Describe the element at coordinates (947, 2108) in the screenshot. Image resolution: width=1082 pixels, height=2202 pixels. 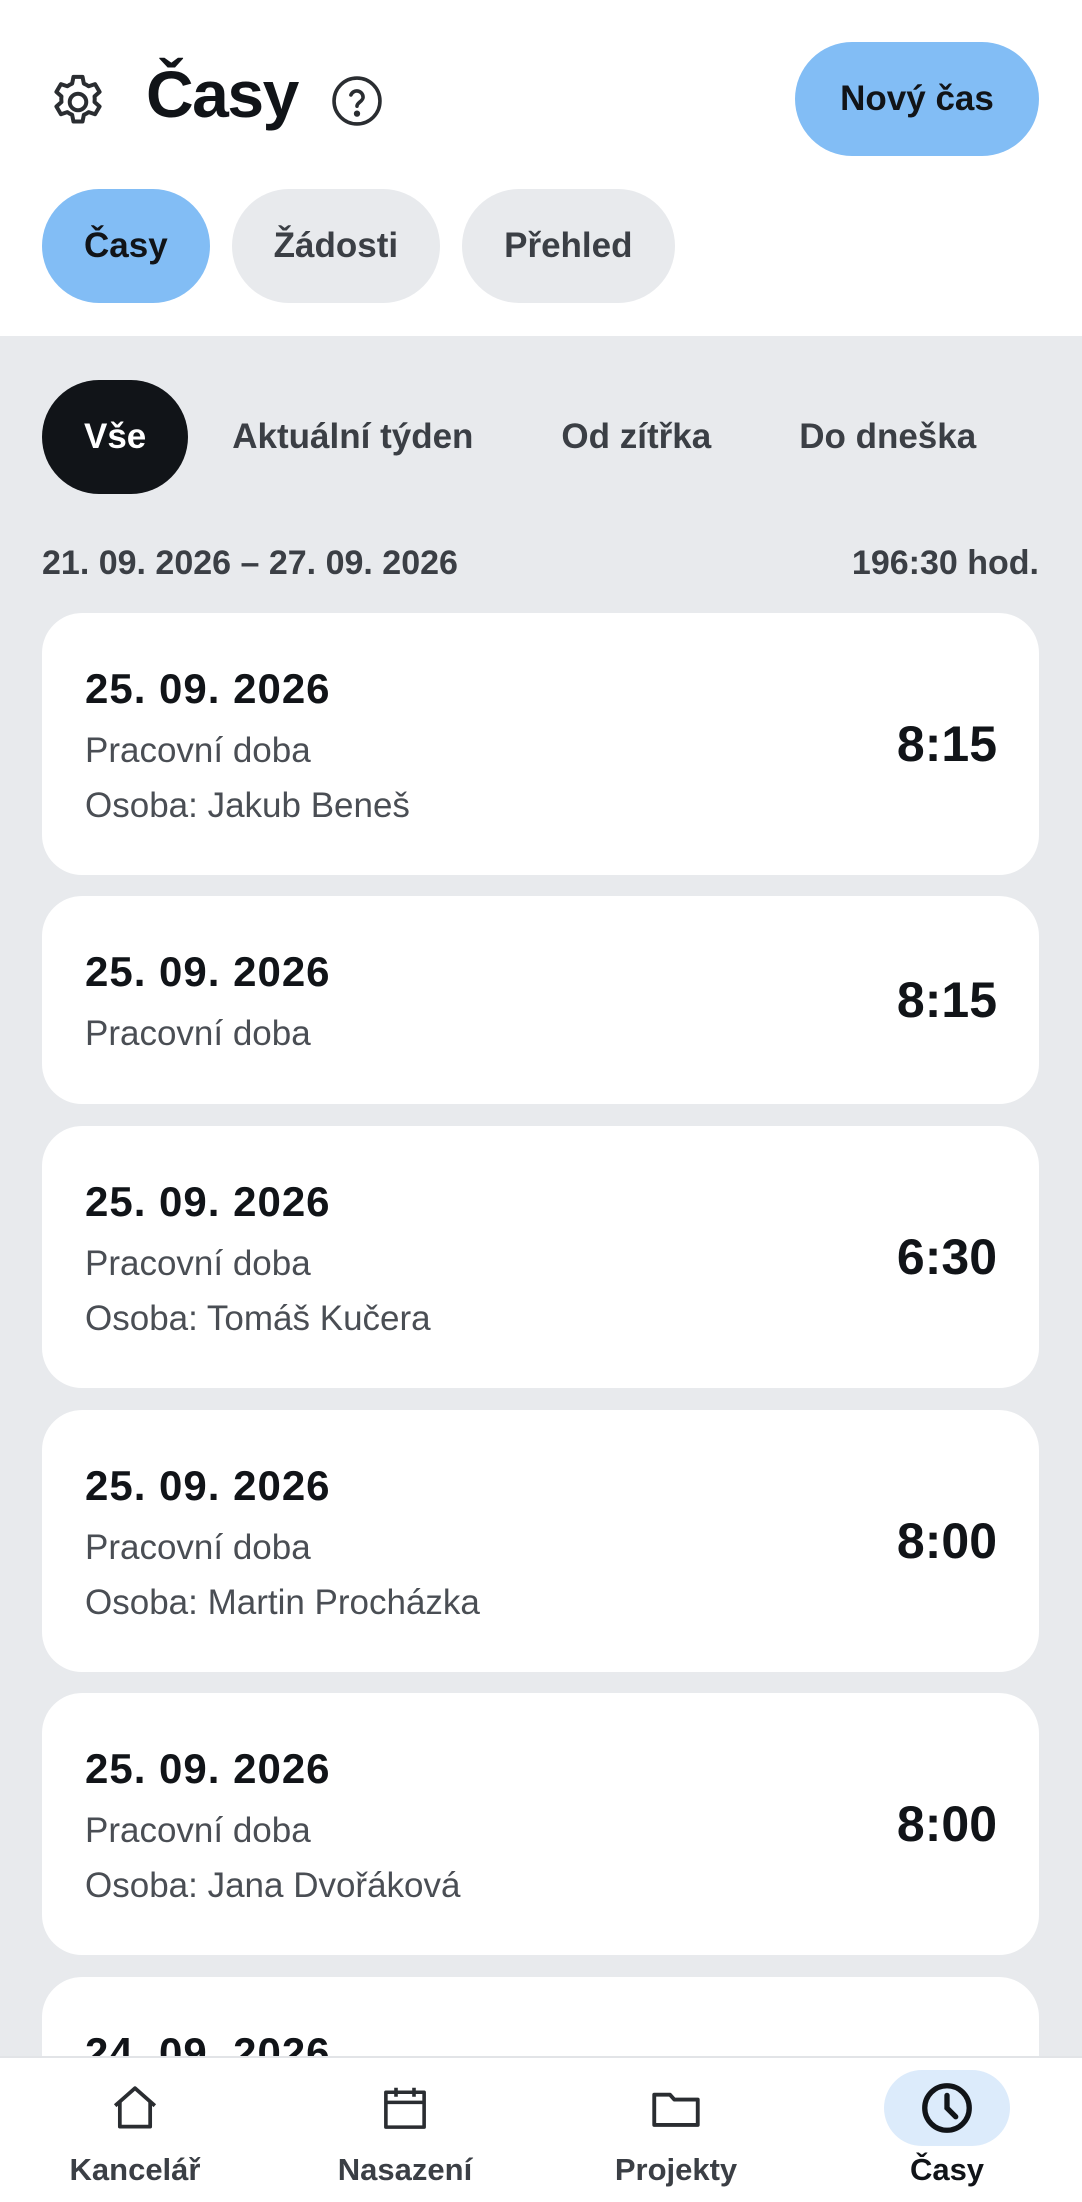
I see `clock-icon` at that location.